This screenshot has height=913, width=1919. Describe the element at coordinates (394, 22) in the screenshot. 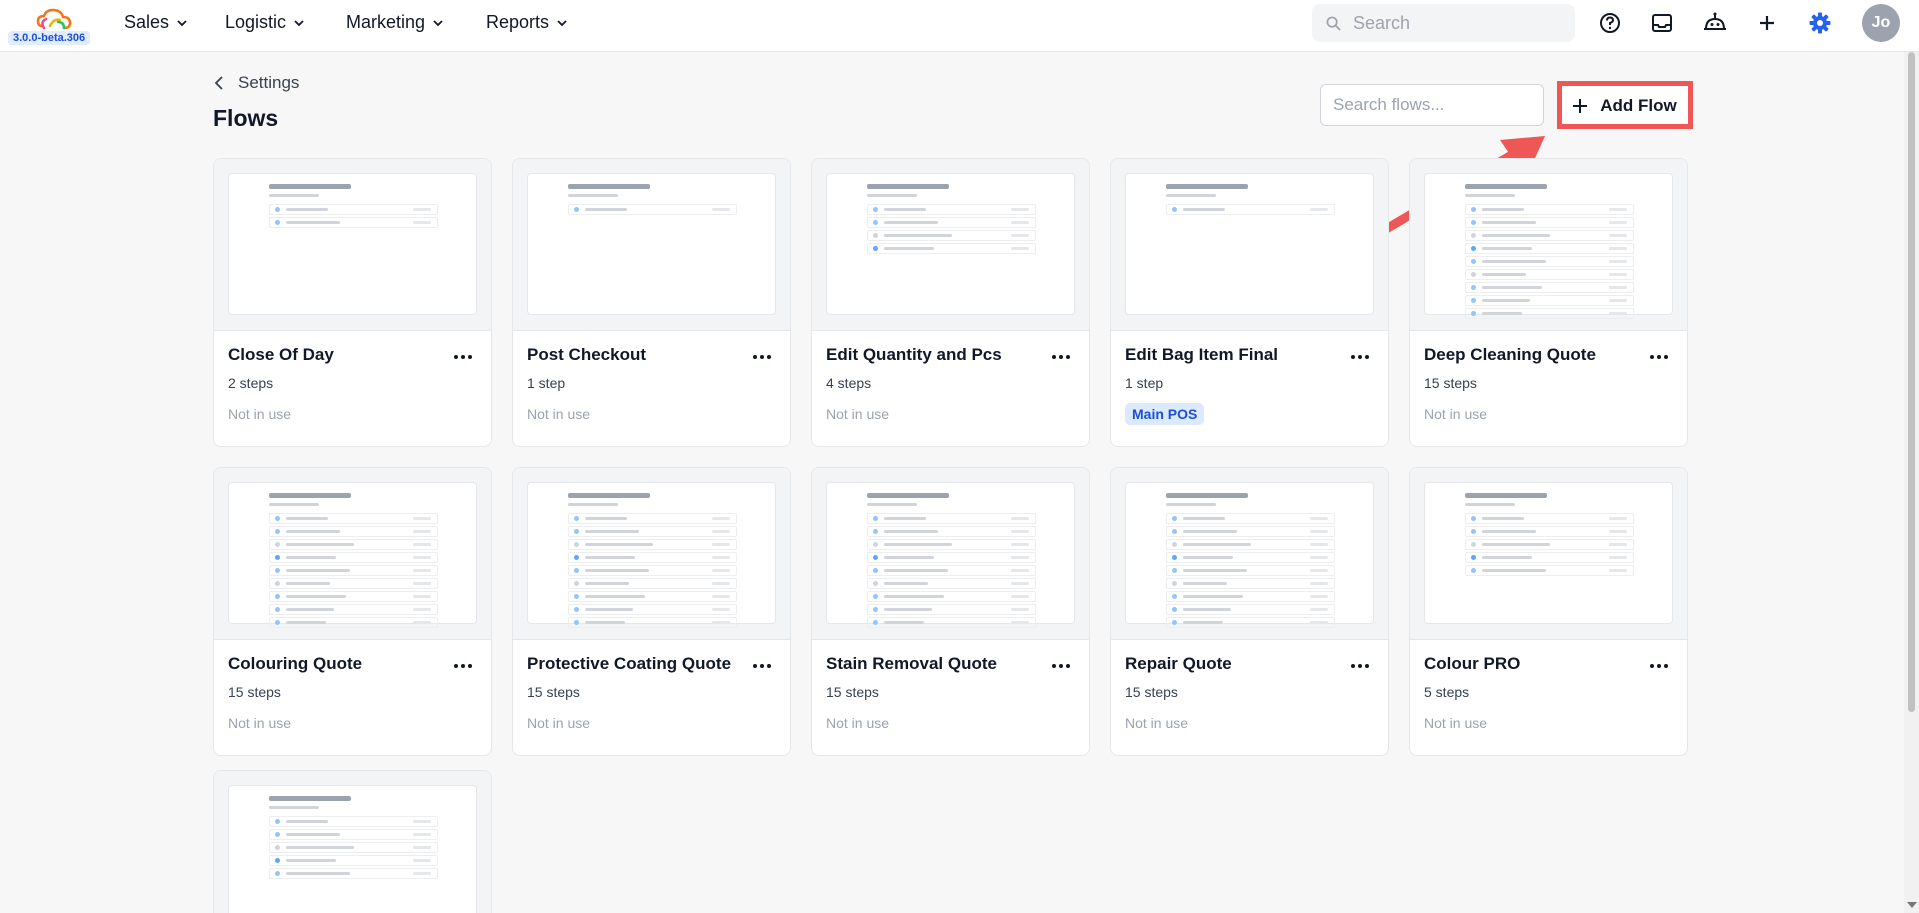

I see `nav-marketing-menu: Marketing` at that location.